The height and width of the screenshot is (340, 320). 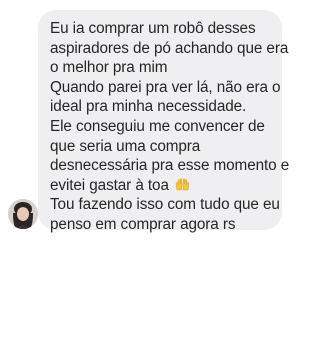 What do you see at coordinates (109, 68) in the screenshot?
I see `message-line: o melhor pra mim` at bounding box center [109, 68].